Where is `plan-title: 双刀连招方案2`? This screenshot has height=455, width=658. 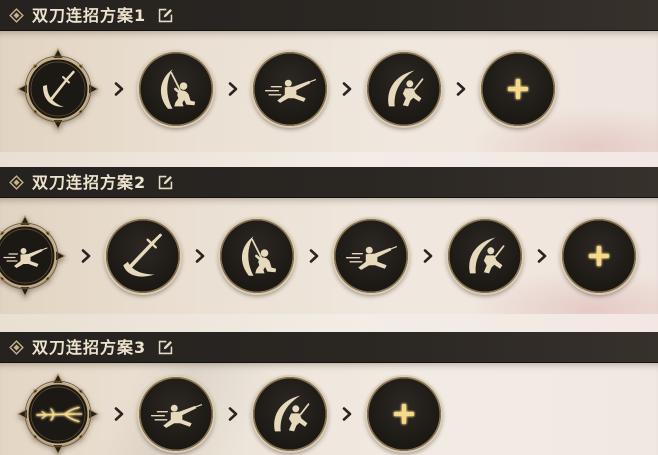
plan-title: 双刀连招方案2 is located at coordinates (89, 182).